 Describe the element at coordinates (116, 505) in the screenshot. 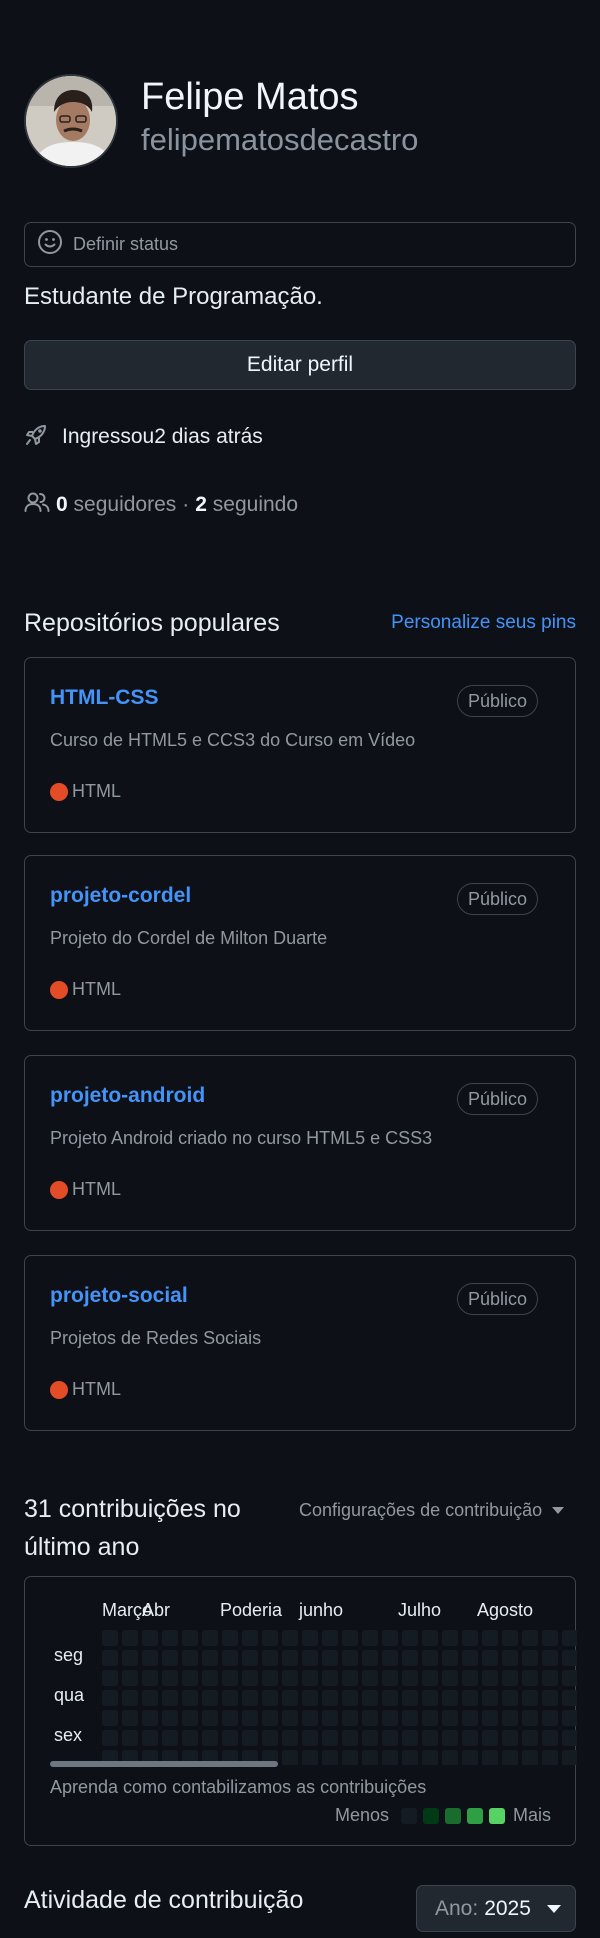

I see `followers-link: 0 seguidores` at that location.